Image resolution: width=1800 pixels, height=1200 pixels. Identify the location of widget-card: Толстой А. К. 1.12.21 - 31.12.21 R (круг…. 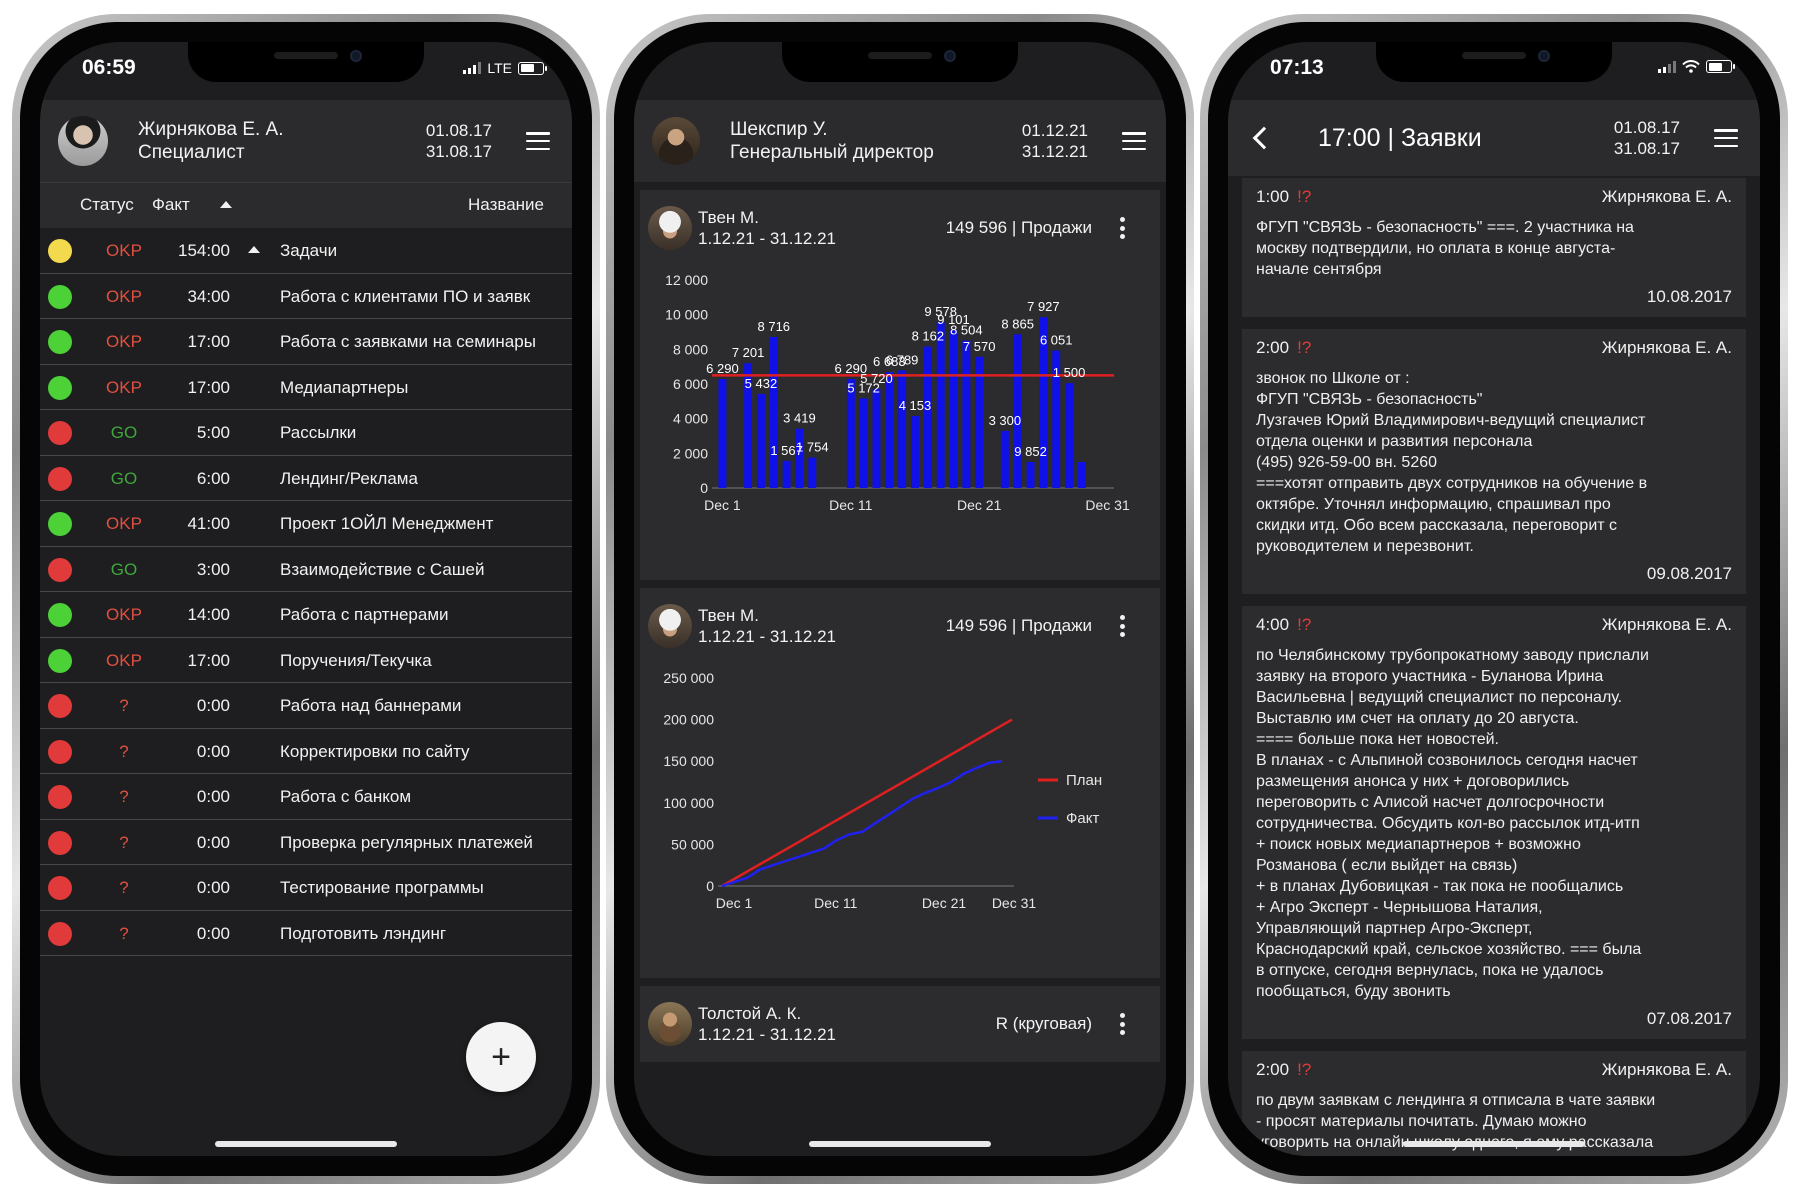
(900, 1024).